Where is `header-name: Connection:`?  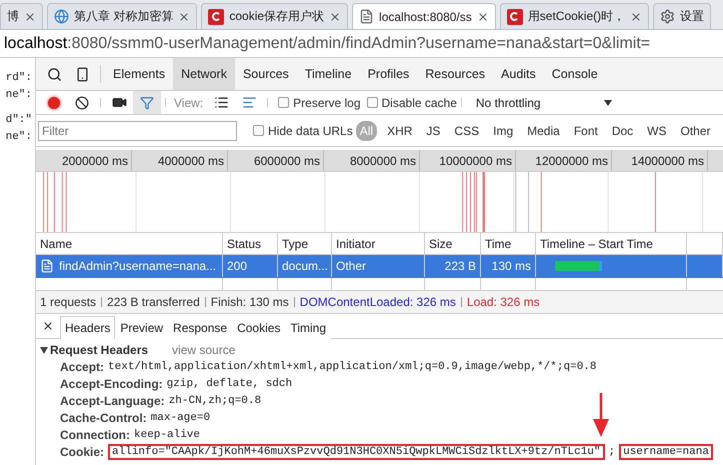
header-name: Connection: is located at coordinates (95, 435).